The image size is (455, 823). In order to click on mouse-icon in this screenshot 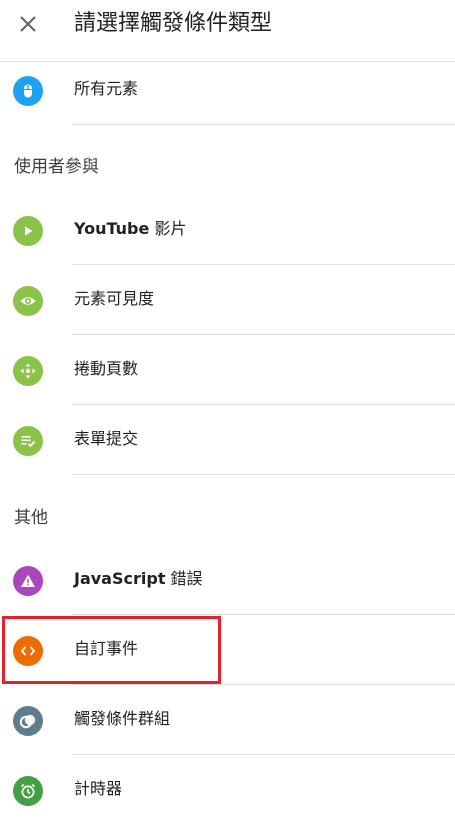, I will do `click(28, 91)`.